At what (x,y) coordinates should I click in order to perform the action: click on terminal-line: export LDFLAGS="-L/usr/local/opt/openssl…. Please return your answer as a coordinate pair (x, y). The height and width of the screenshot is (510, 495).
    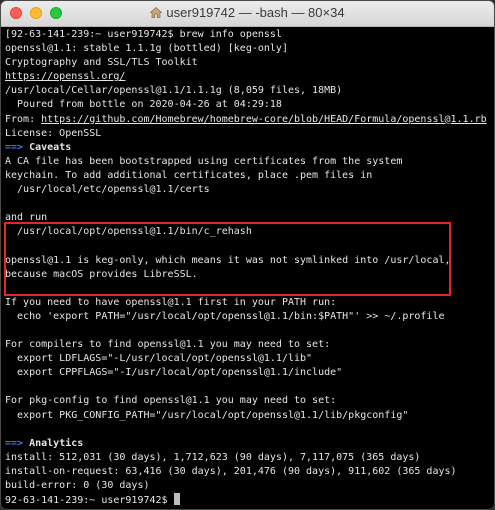
    Looking at the image, I should click on (247, 359).